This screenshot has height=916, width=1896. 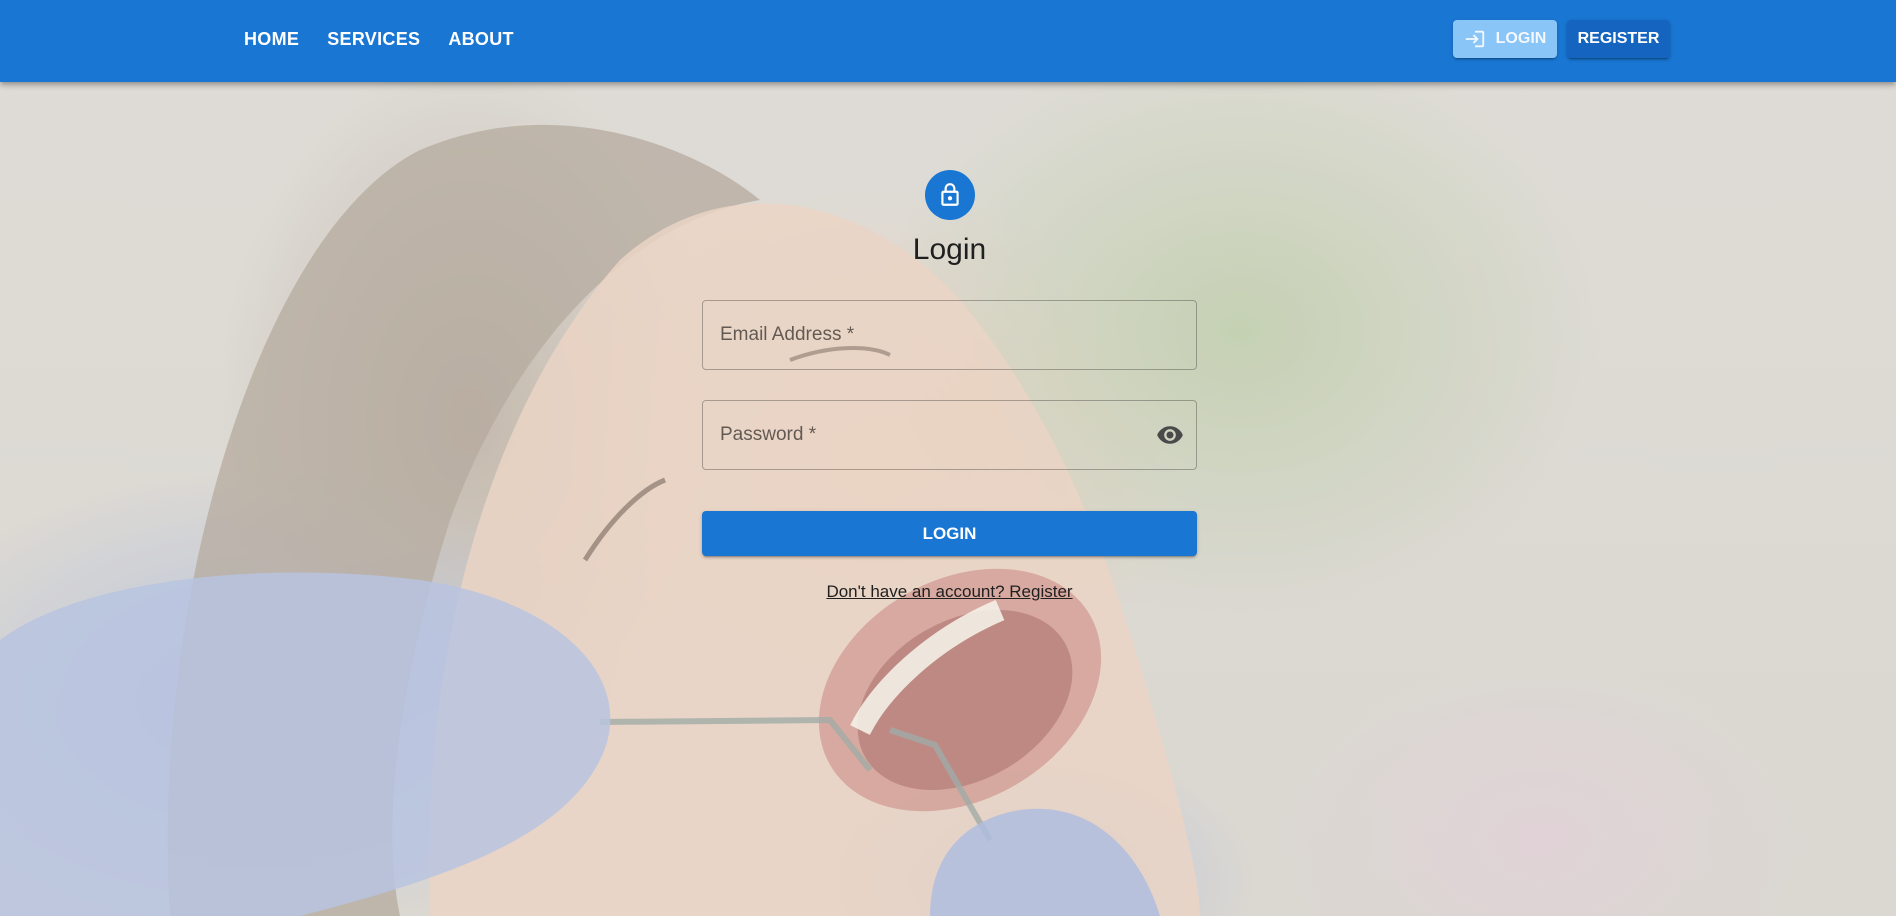 I want to click on lock-avatar, so click(x=949, y=195).